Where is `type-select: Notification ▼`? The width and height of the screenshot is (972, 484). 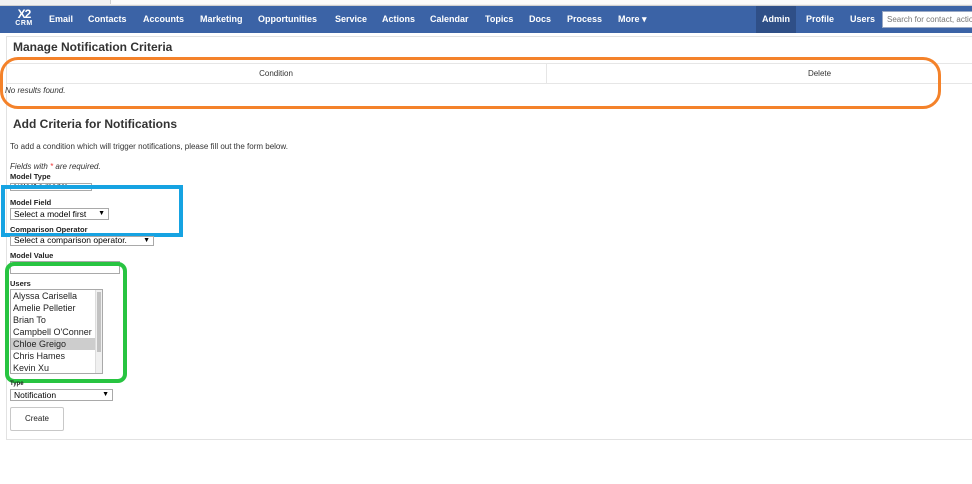
type-select: Notification ▼ is located at coordinates (61, 395).